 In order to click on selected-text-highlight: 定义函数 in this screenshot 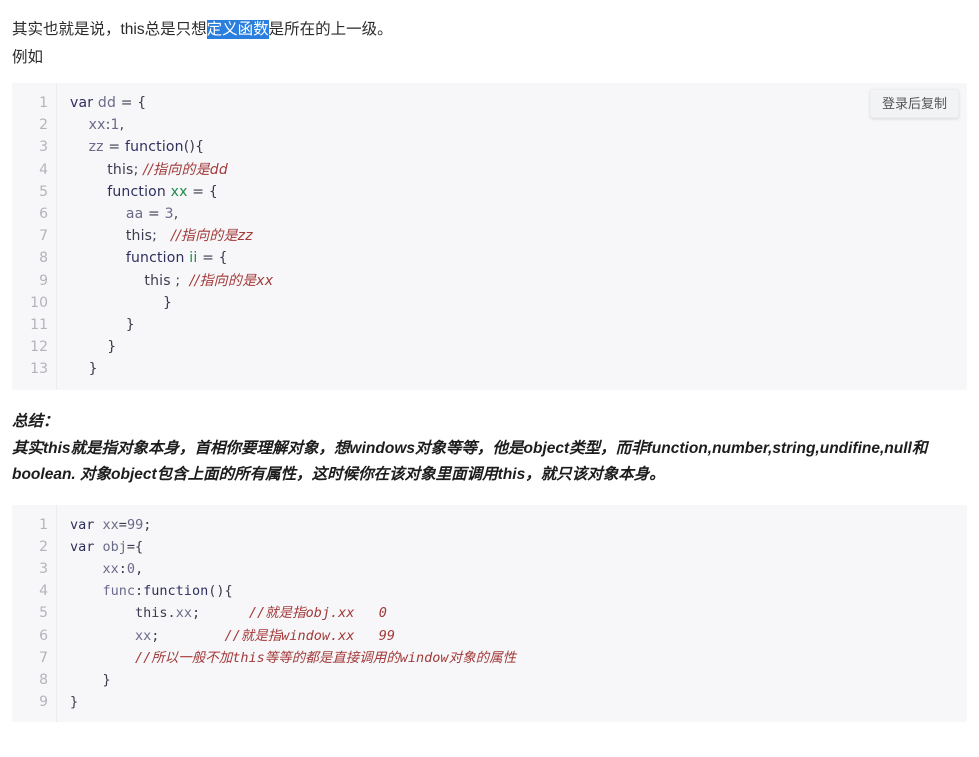, I will do `click(237, 29)`.